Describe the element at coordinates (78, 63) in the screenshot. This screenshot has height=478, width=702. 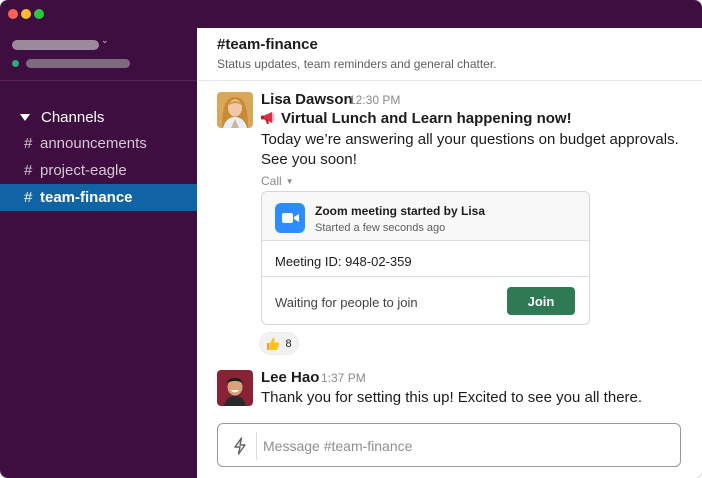
I see `user-status-placeholder` at that location.